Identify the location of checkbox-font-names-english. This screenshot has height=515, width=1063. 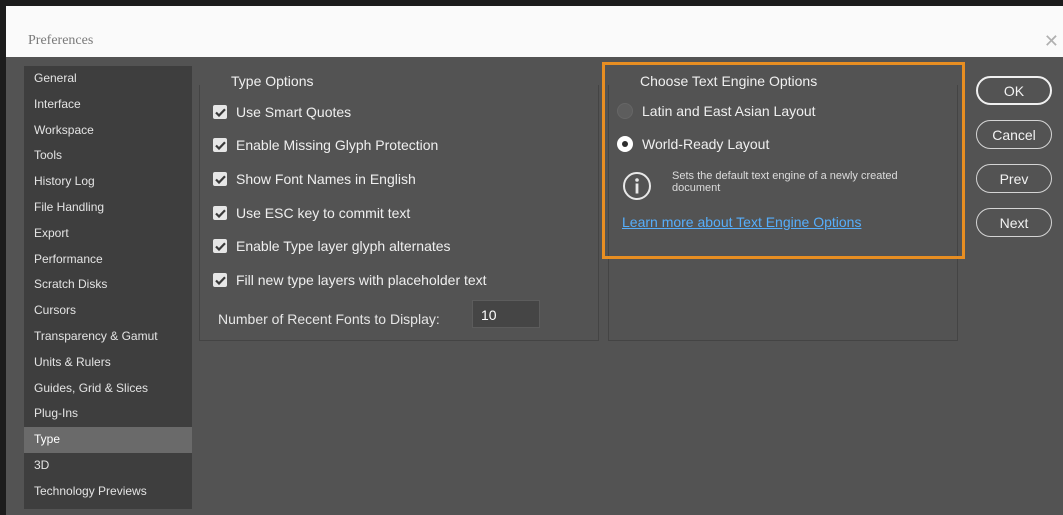
(220, 179).